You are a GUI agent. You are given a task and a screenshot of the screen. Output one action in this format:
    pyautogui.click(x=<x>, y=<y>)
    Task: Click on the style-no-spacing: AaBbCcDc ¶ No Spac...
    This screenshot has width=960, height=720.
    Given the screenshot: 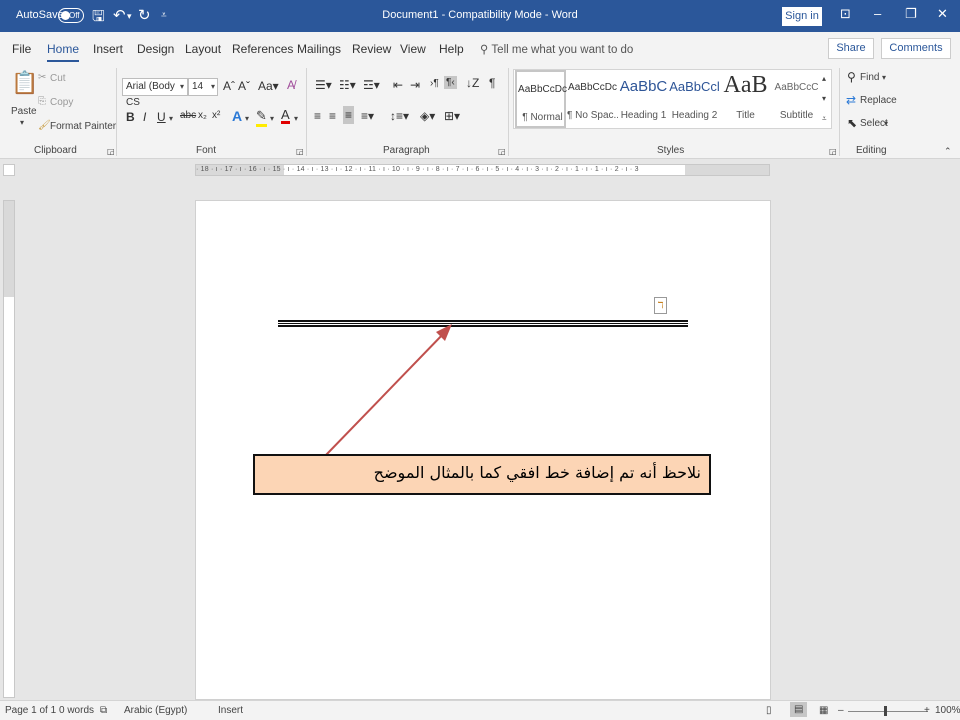 What is the action you would take?
    pyautogui.click(x=592, y=99)
    